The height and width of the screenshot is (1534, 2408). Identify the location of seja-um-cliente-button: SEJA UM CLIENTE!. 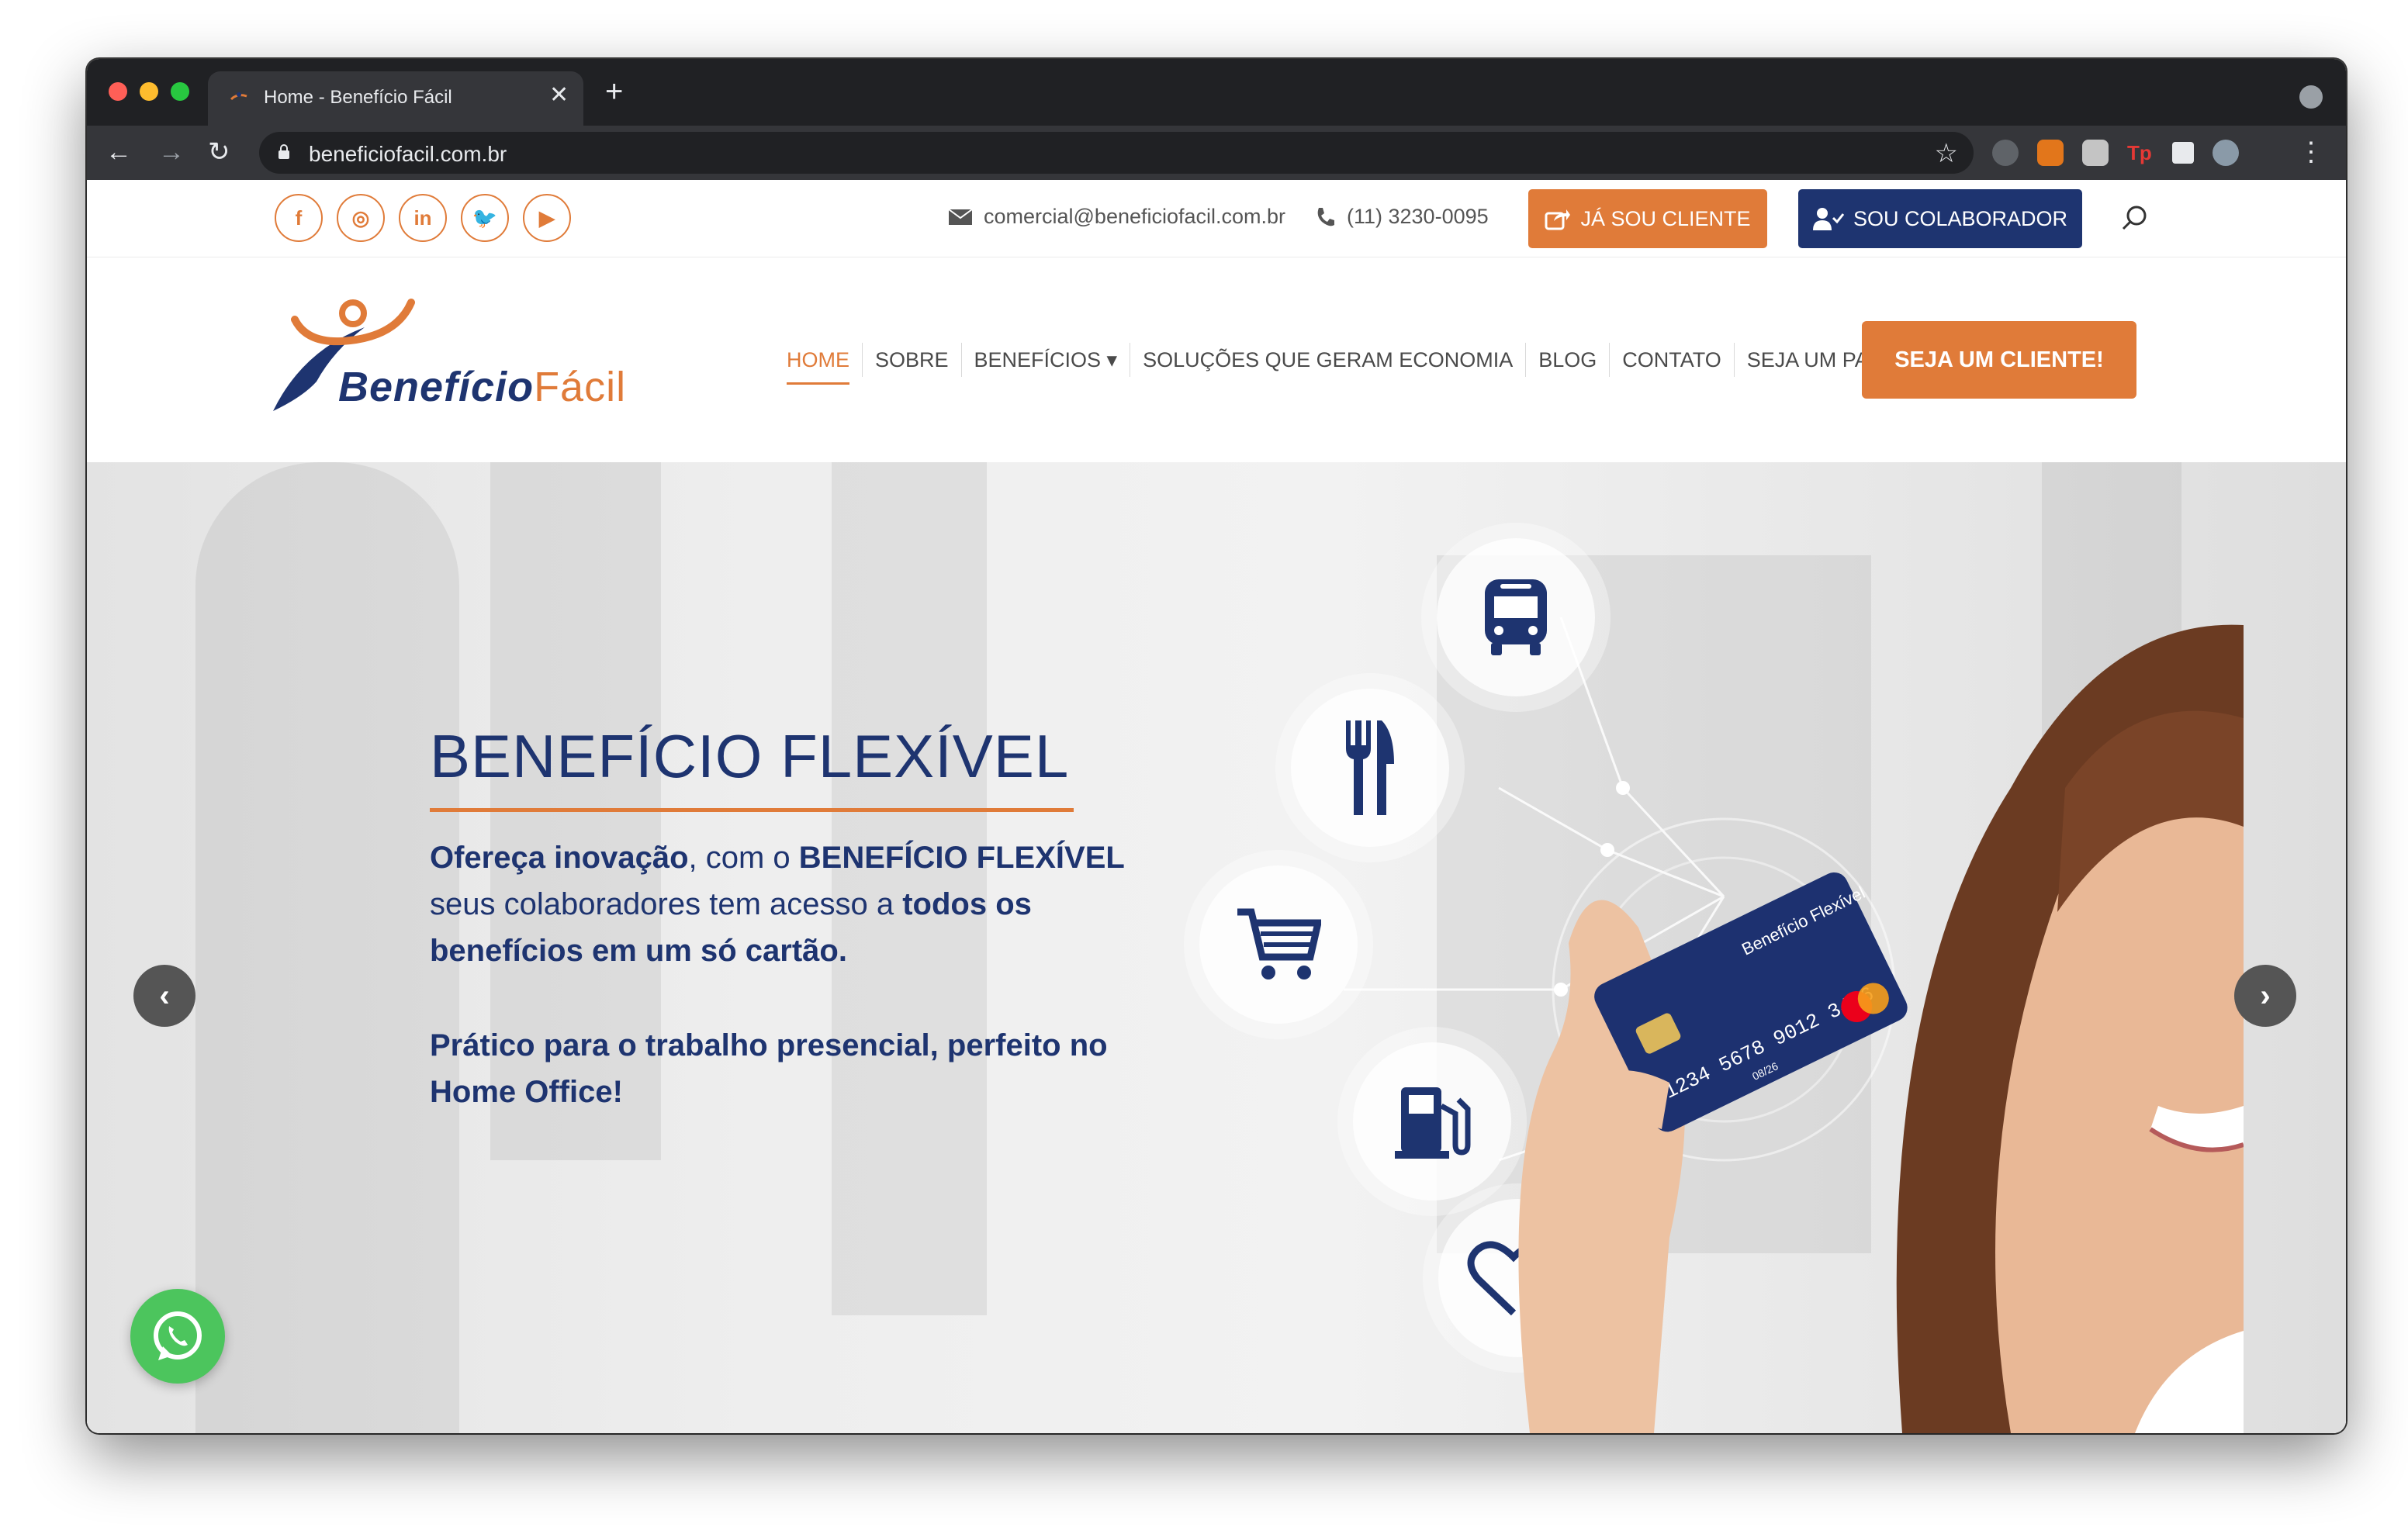
(1999, 360).